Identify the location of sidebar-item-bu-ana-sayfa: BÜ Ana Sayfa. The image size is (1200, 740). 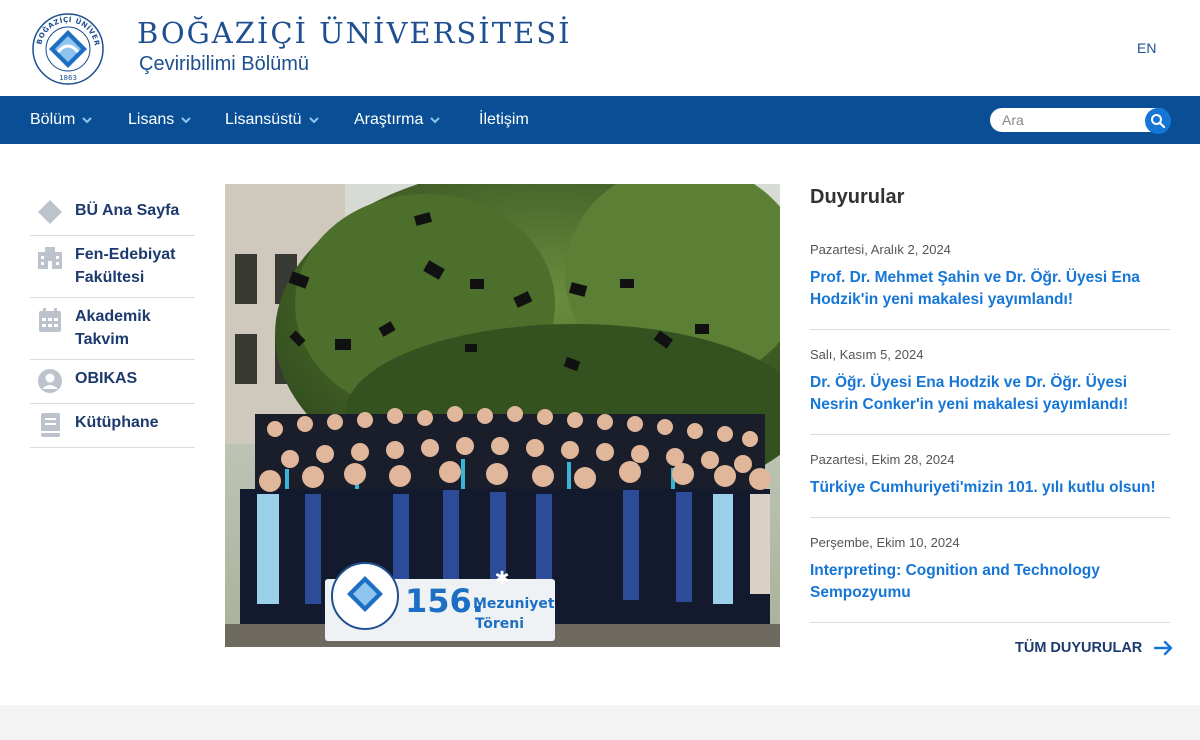
(112, 213).